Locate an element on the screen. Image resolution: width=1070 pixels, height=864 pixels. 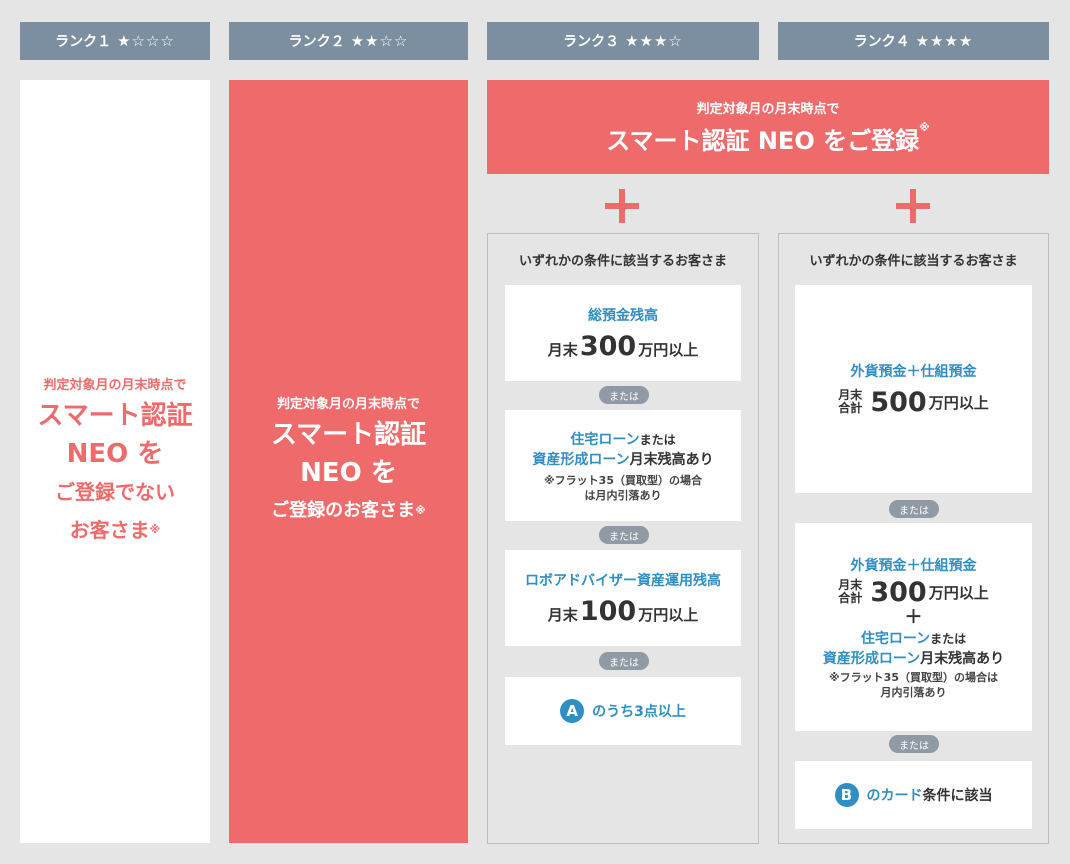
rank4-card3-text-a: のカード is located at coordinates (894, 796).